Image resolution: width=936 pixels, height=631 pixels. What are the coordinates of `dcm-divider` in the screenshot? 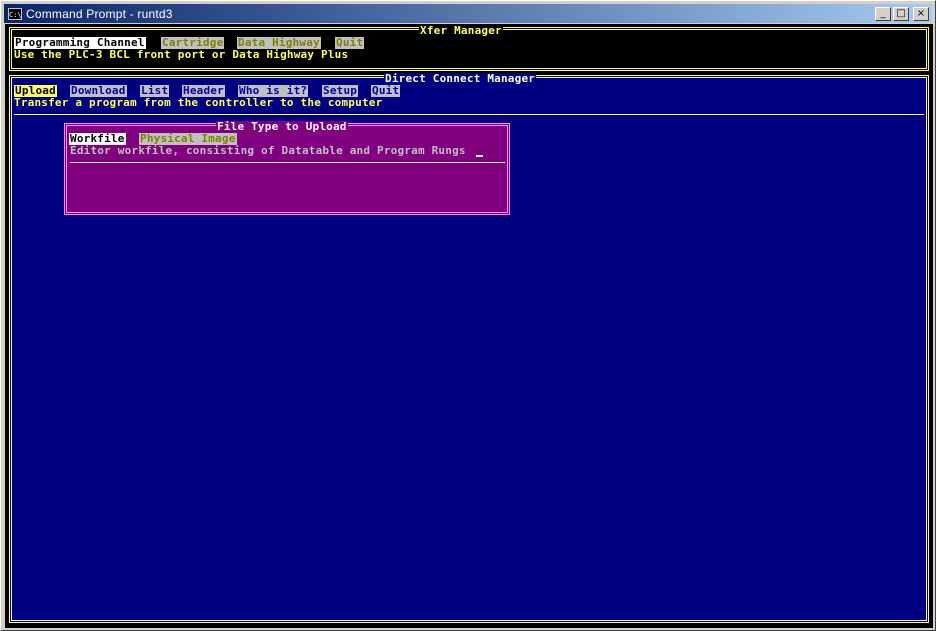 It's located at (469, 114).